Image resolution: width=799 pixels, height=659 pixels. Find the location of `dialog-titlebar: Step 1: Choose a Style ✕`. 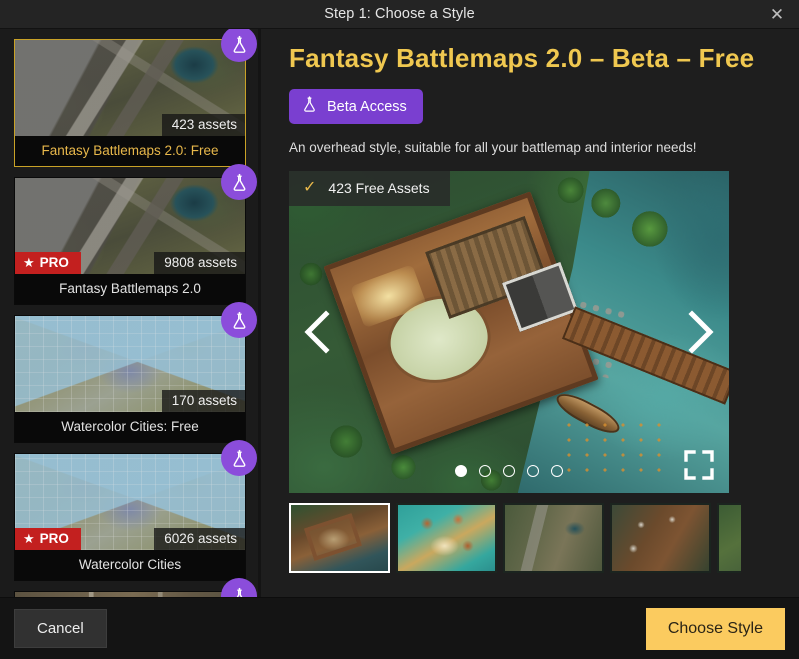

dialog-titlebar: Step 1: Choose a Style ✕ is located at coordinates (399, 14).